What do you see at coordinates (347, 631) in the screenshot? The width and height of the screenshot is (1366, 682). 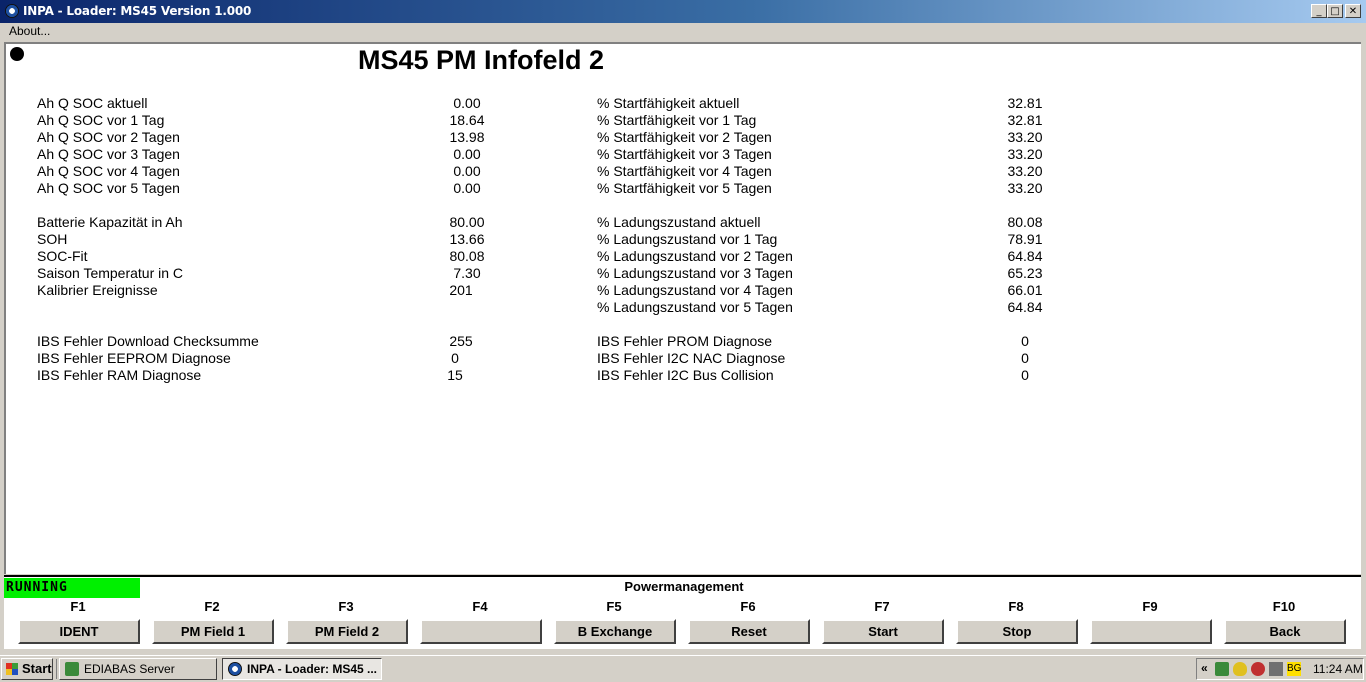 I see `pm-field-2-button: PM Field 2` at bounding box center [347, 631].